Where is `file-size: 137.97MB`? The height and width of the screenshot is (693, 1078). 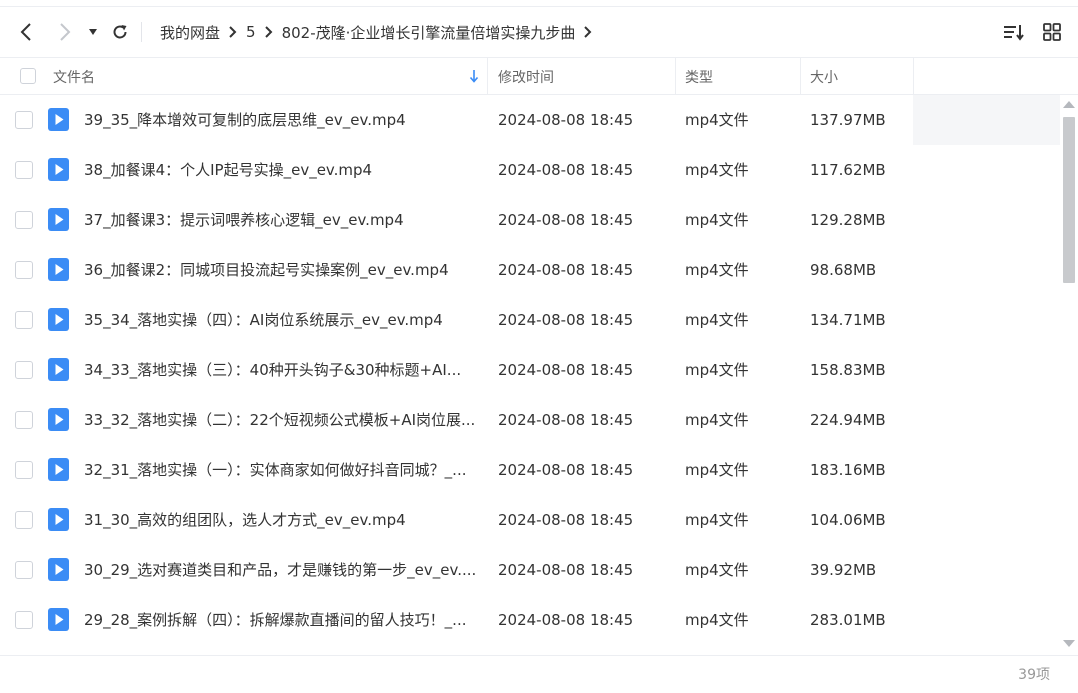
file-size: 137.97MB is located at coordinates (848, 120).